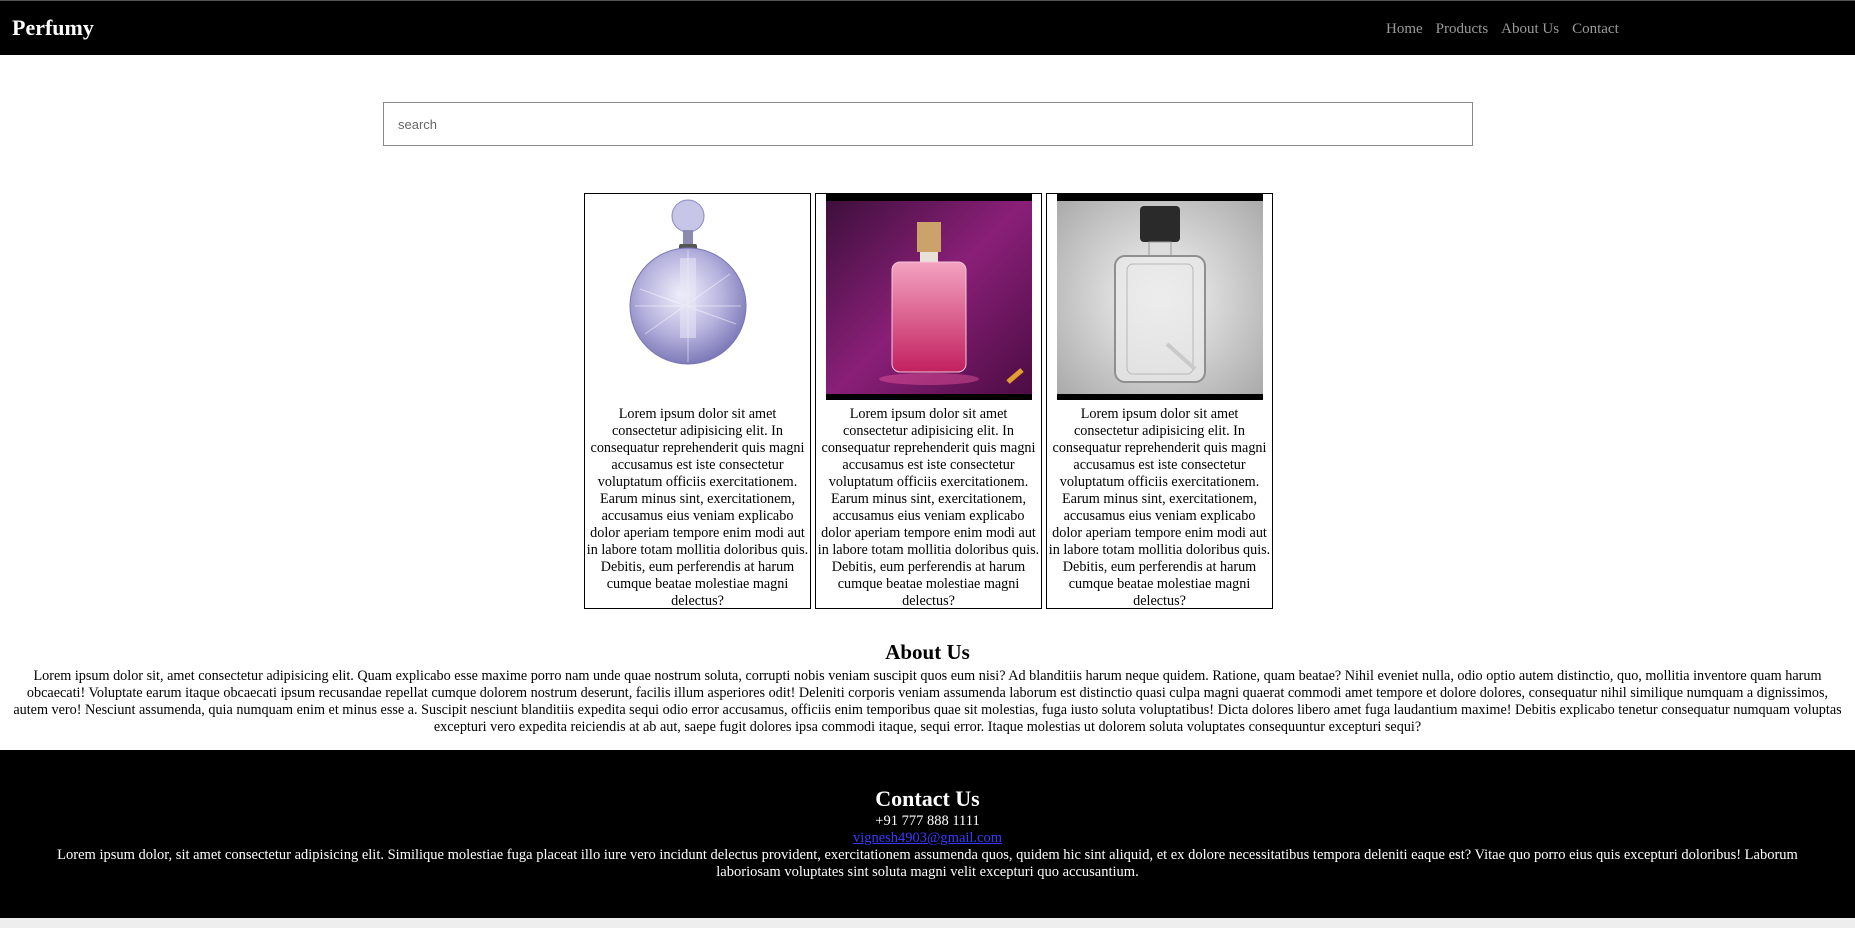 Image resolution: width=1855 pixels, height=928 pixels. I want to click on pink-perfume-image, so click(928, 297).